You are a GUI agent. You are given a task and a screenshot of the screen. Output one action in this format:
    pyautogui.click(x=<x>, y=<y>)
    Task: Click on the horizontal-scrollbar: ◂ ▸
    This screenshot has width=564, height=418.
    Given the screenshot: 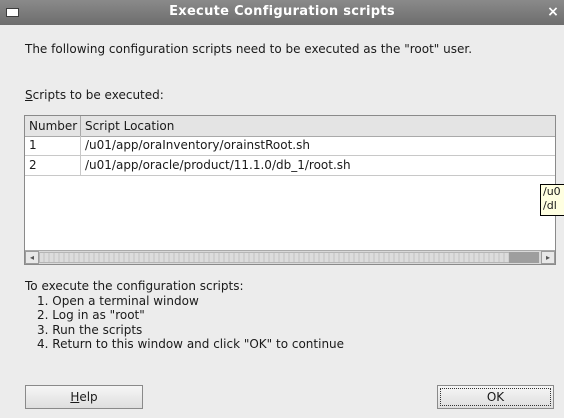 What is the action you would take?
    pyautogui.click(x=290, y=257)
    